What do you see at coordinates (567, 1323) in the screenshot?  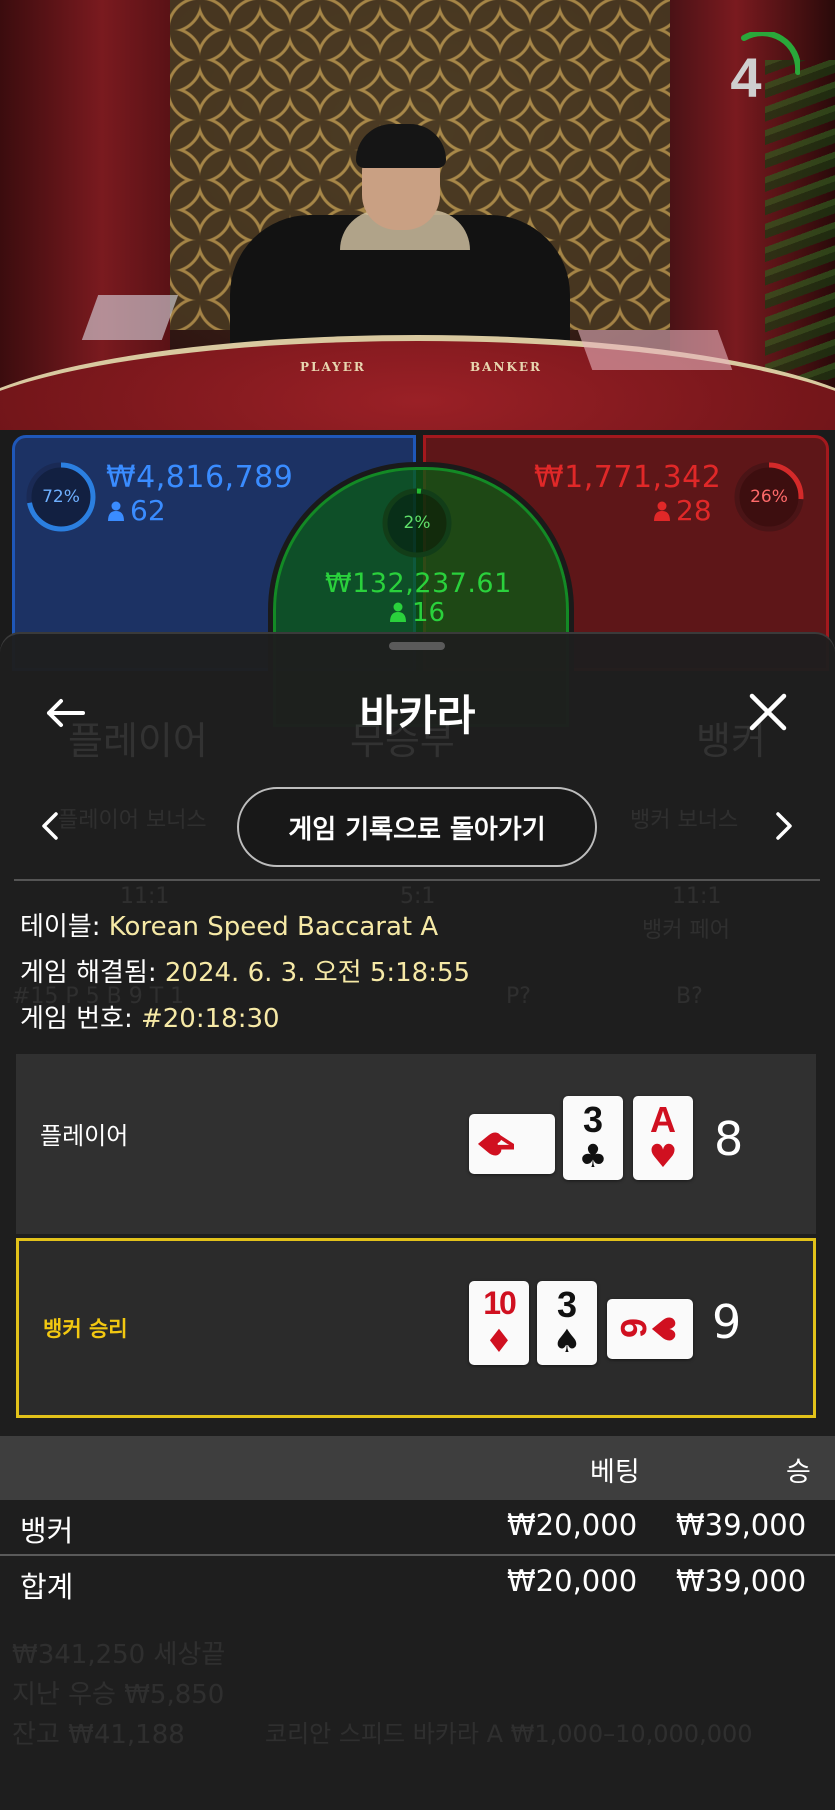 I see `playing-card: 3 ♠` at bounding box center [567, 1323].